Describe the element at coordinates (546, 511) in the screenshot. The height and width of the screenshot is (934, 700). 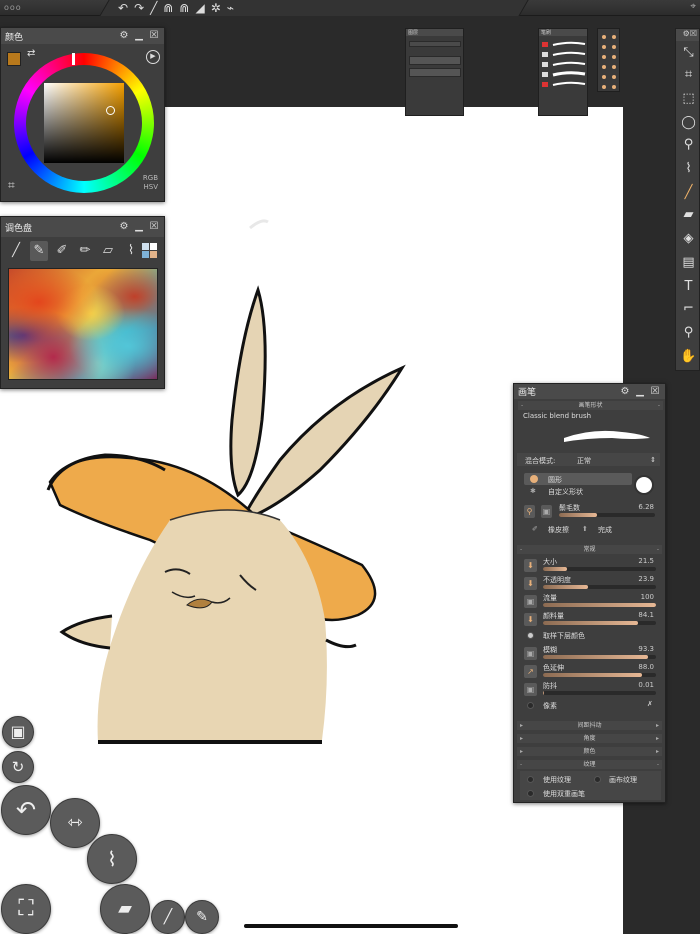
I see `bristle-toggle-icon: ▣` at that location.